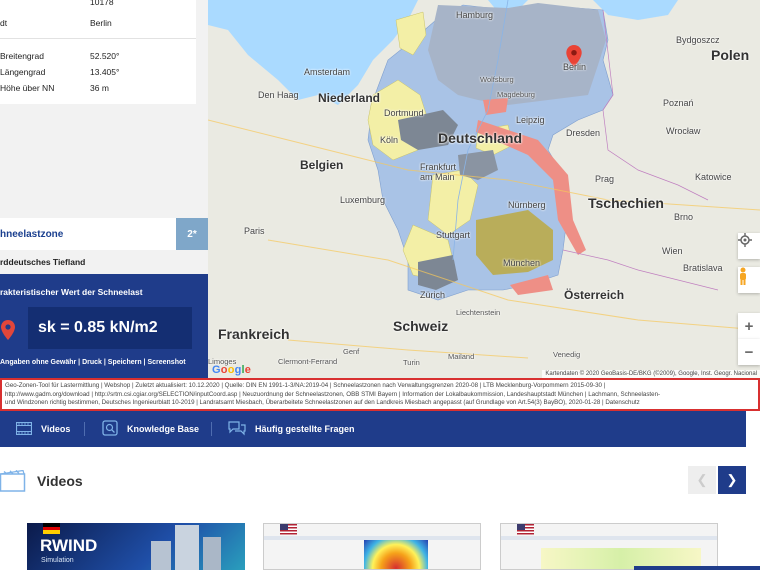 This screenshot has width=760, height=570. I want to click on snow-load-value: sk = 0.85 kN/m2, so click(110, 328).